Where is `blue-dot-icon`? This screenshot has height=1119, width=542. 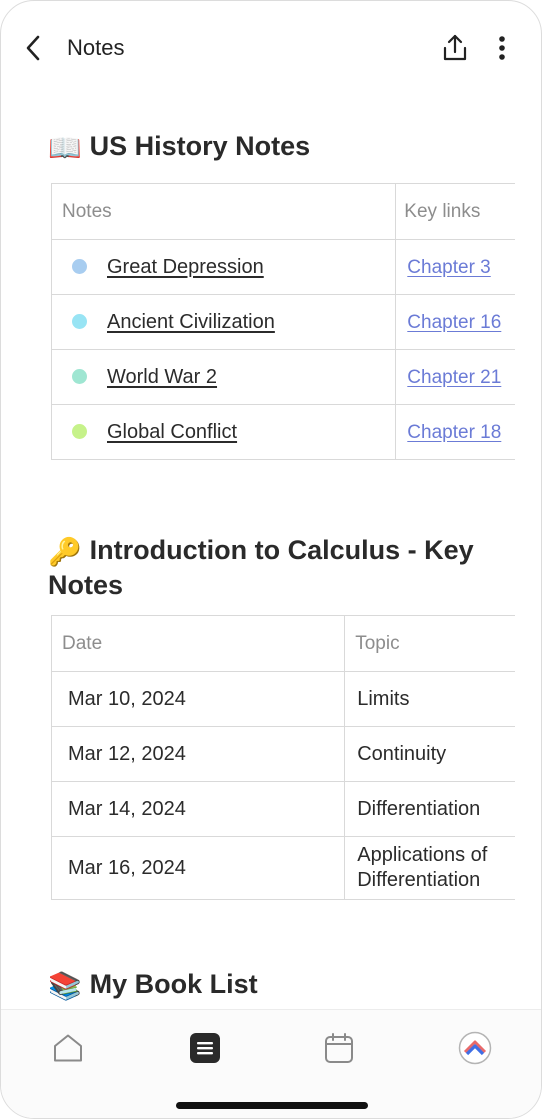
blue-dot-icon is located at coordinates (79, 266).